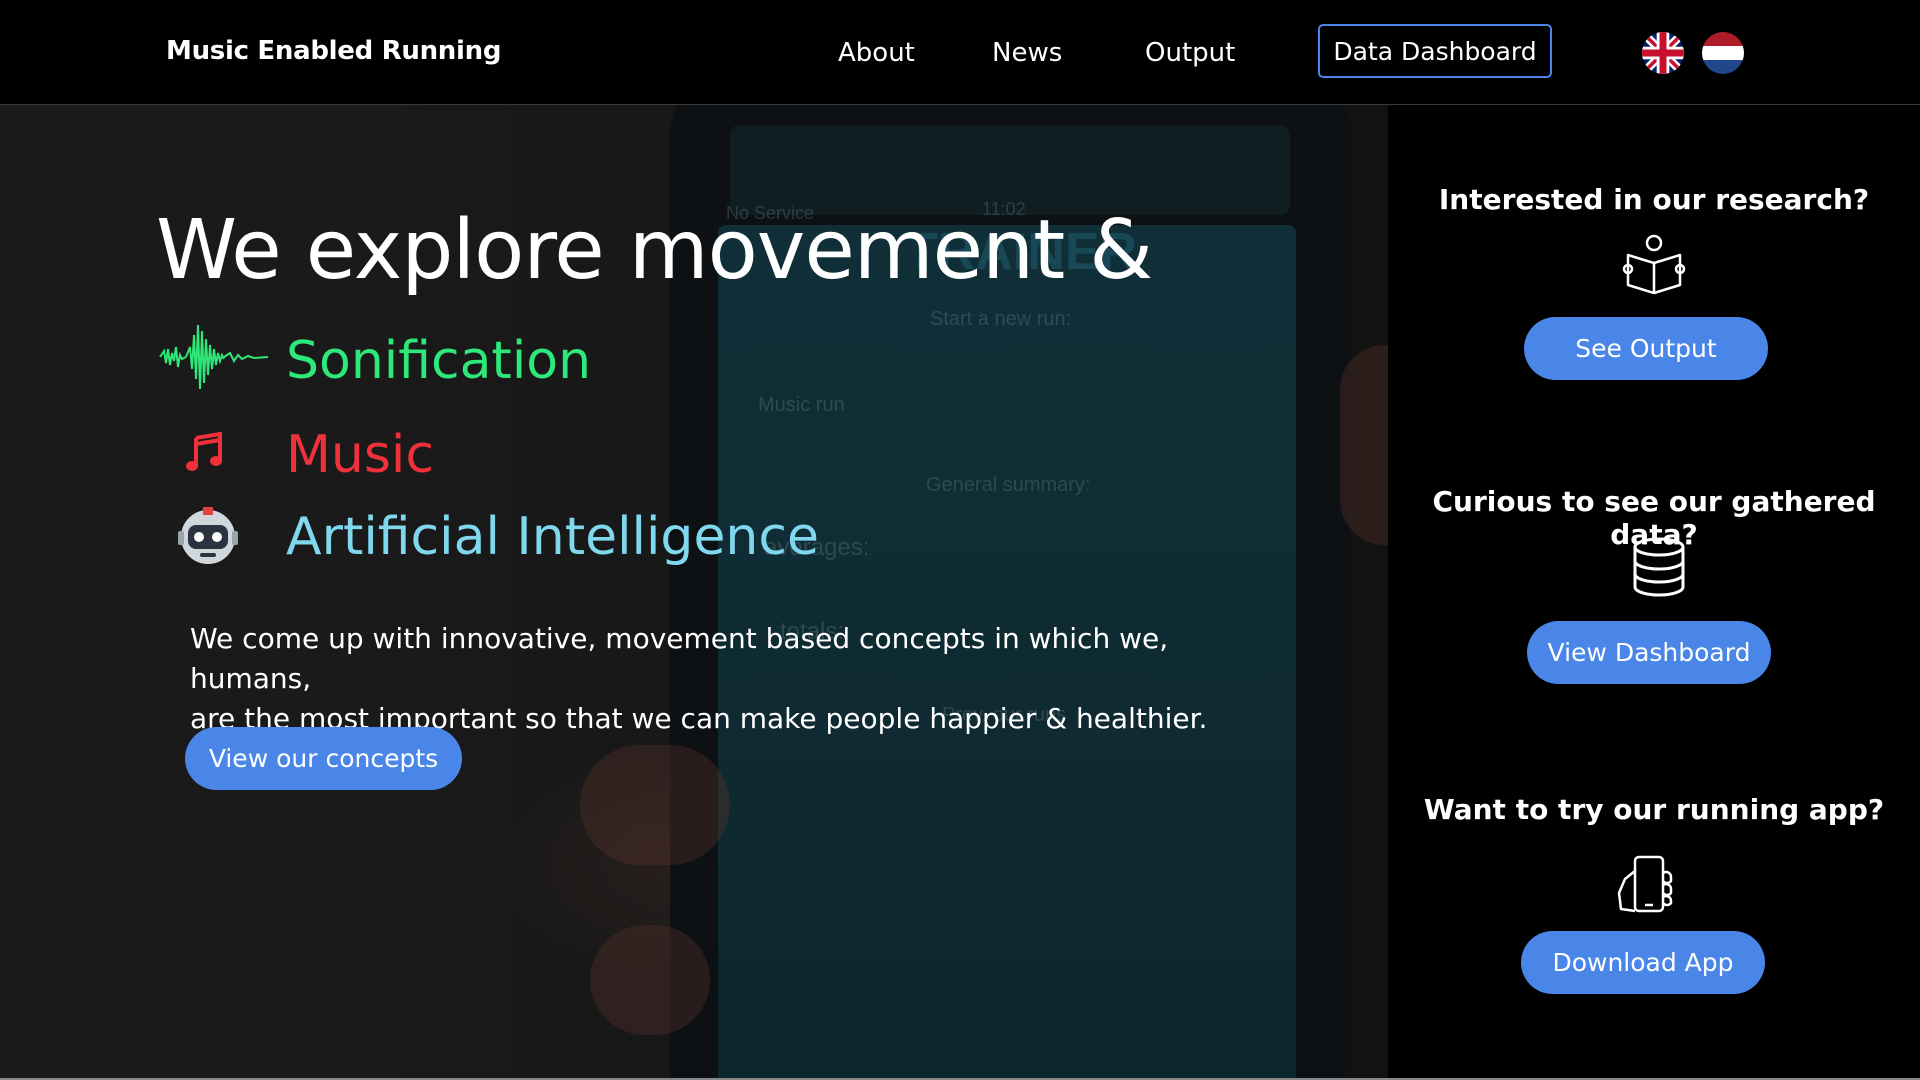 The height and width of the screenshot is (1080, 1920). What do you see at coordinates (1663, 53) in the screenshot?
I see `uk-flag-icon` at bounding box center [1663, 53].